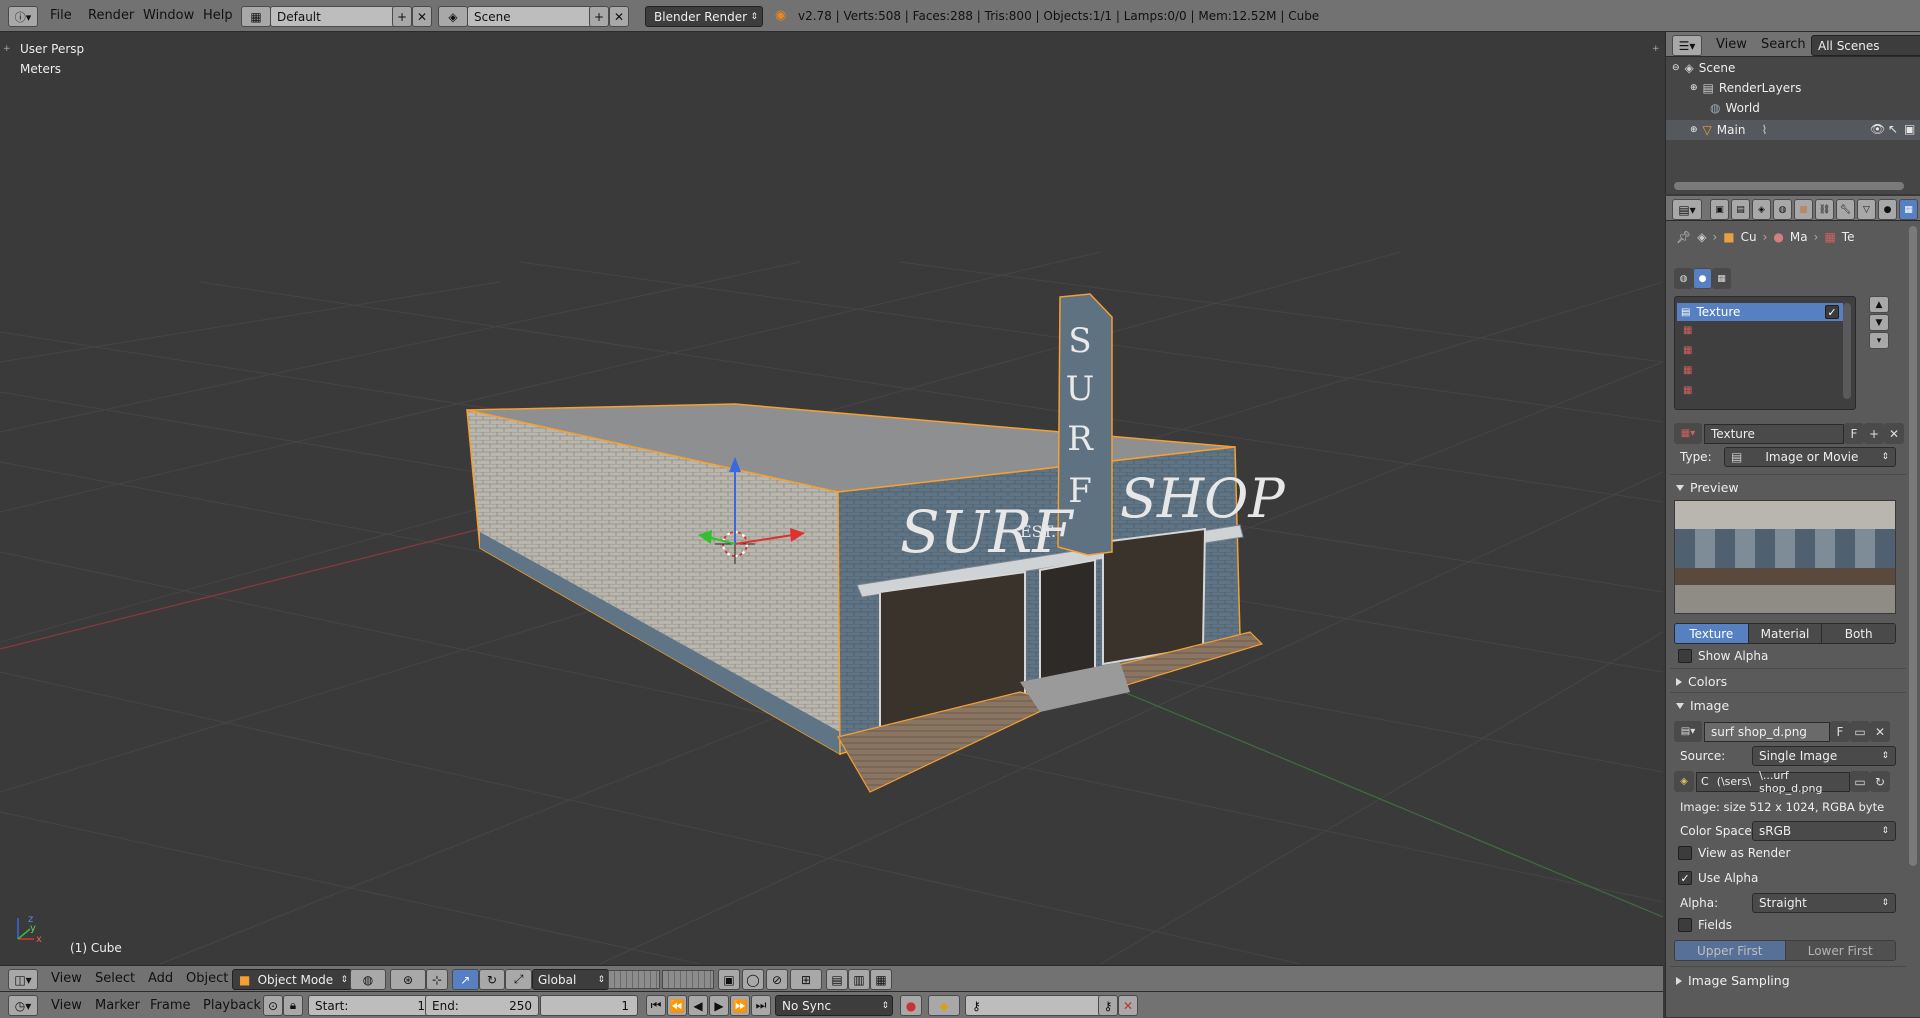 The height and width of the screenshot is (1018, 1920). I want to click on breadcrumb-object: Cu, so click(1749, 237).